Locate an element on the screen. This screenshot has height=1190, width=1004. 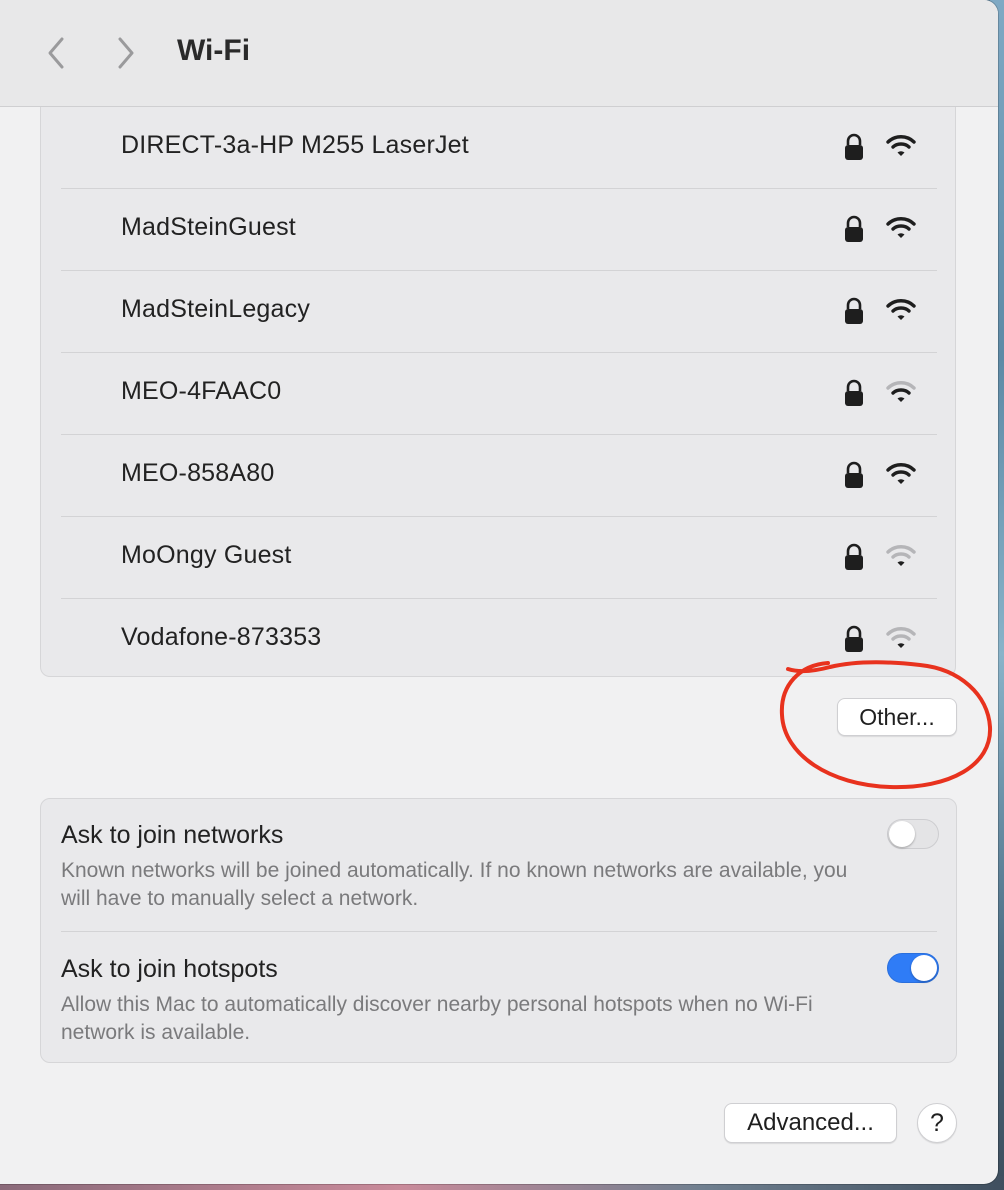
setting-title: Ask to join networks is located at coordinates (172, 835).